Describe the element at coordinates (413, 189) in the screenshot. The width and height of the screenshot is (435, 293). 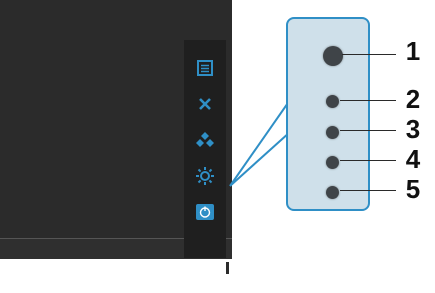
I see `callout-label-5: 5` at that location.